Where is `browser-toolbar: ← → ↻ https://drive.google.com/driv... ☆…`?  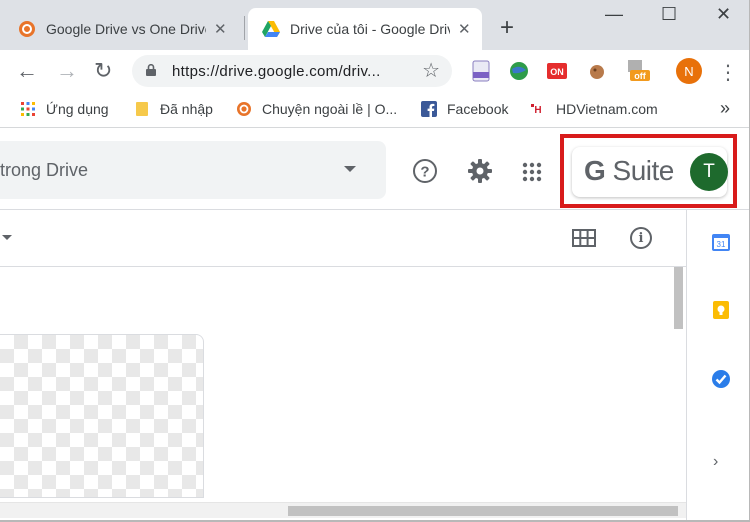 browser-toolbar: ← → ↻ https://drive.google.com/driv... ☆… is located at coordinates (375, 71).